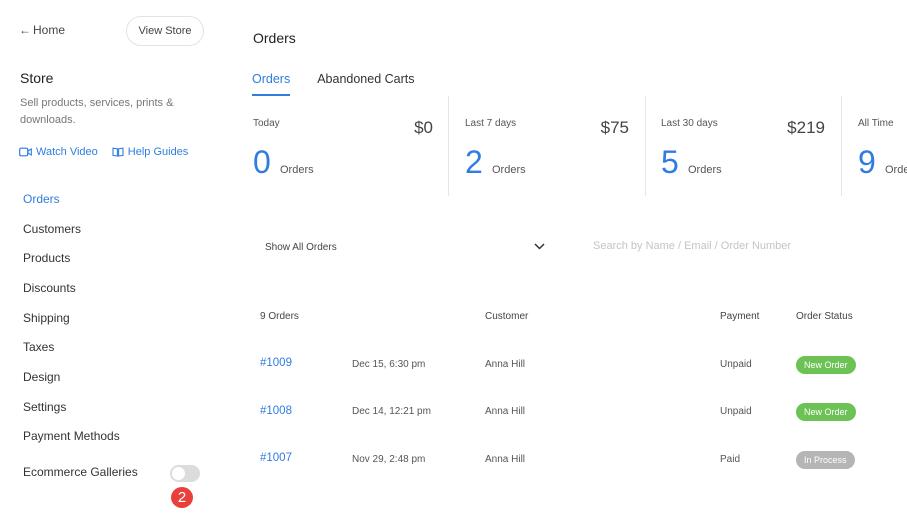 The height and width of the screenshot is (528, 907). I want to click on order-status-header: Order Status, so click(824, 316).